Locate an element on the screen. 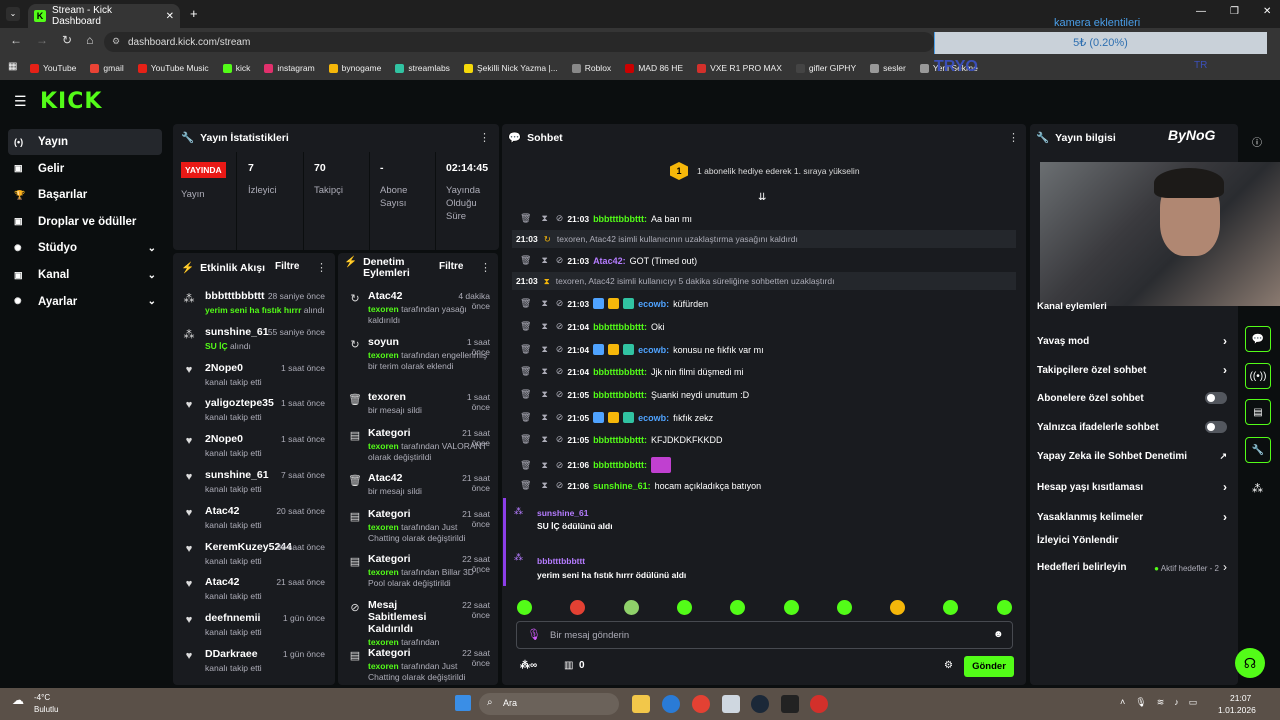 The height and width of the screenshot is (720, 1280). tab-close-icon: ✕ is located at coordinates (170, 16).